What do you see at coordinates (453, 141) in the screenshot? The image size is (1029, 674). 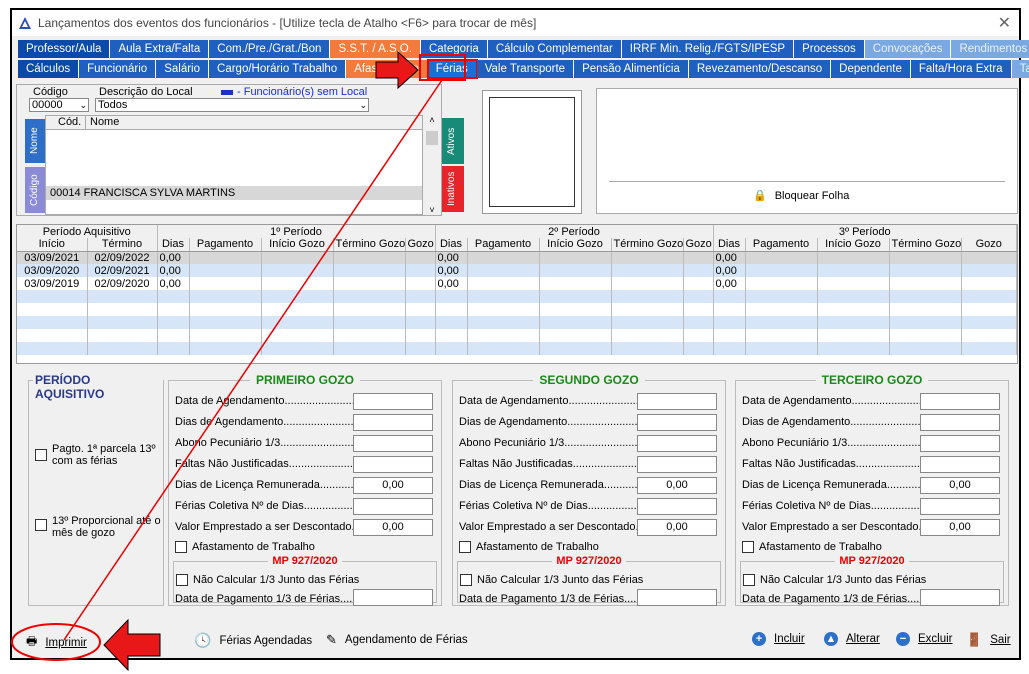 I see `tab-ativos: Ativos` at bounding box center [453, 141].